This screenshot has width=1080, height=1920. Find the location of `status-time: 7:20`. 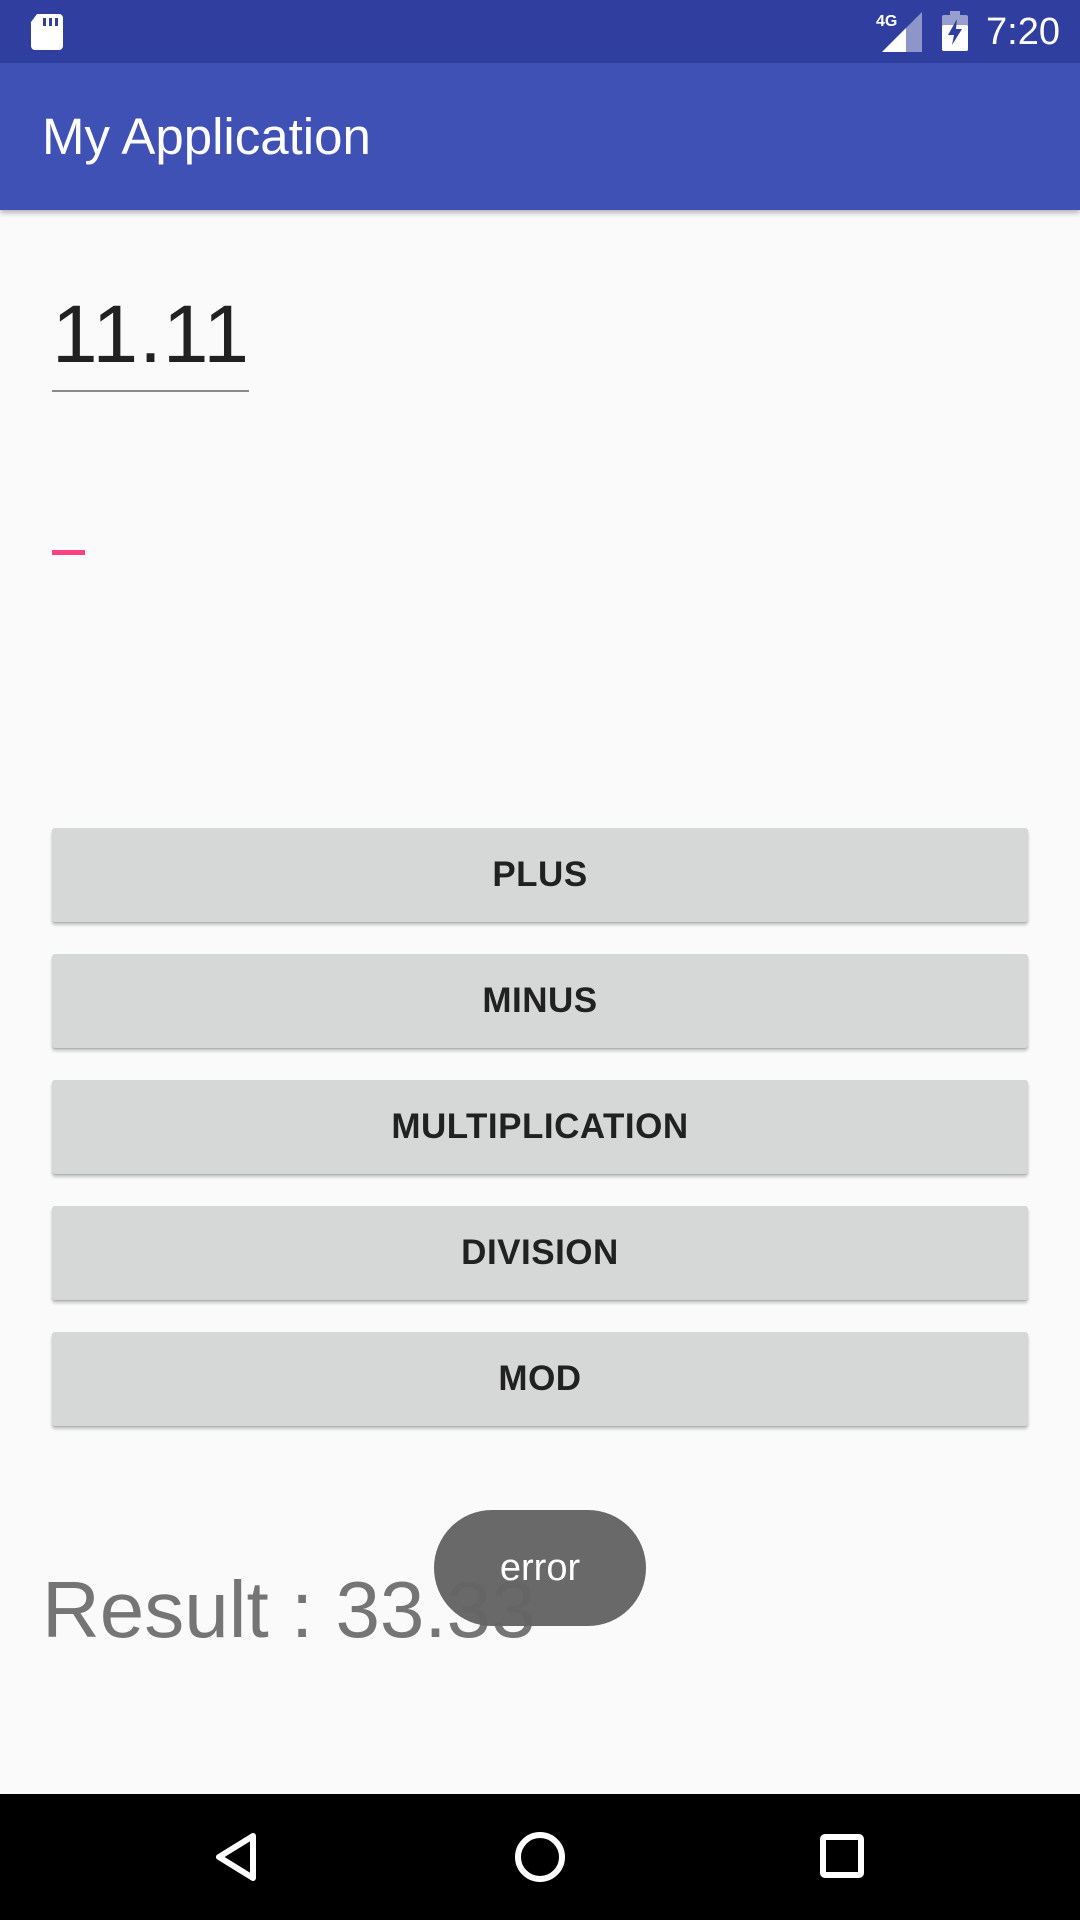

status-time: 7:20 is located at coordinates (1023, 32).